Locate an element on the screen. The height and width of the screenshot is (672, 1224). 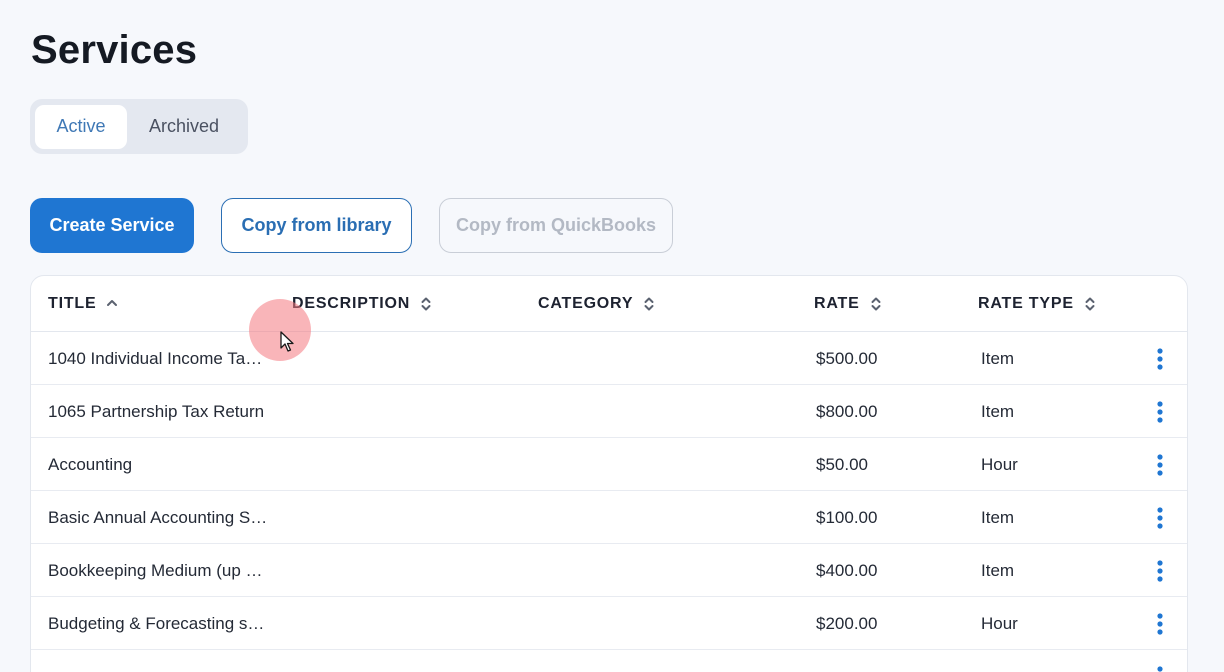
chevron-up-icon is located at coordinates (112, 304).